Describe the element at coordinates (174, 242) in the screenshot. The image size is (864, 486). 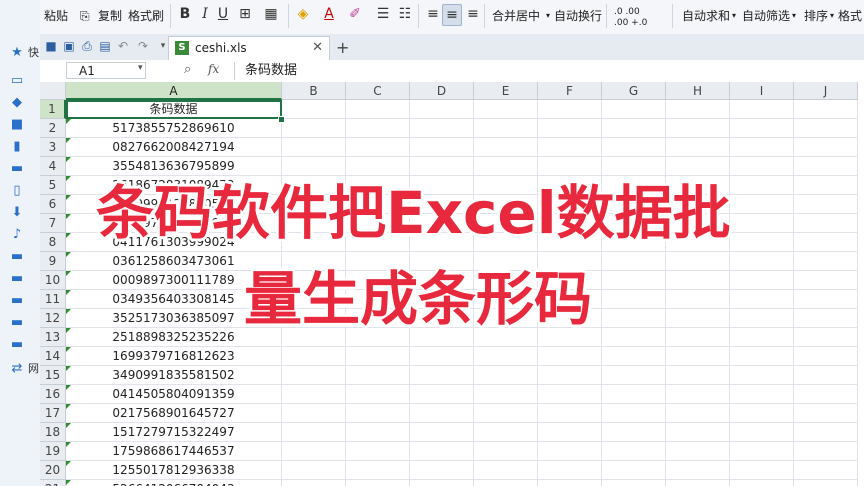
I see `barcode-cell: 0411761303999024` at that location.